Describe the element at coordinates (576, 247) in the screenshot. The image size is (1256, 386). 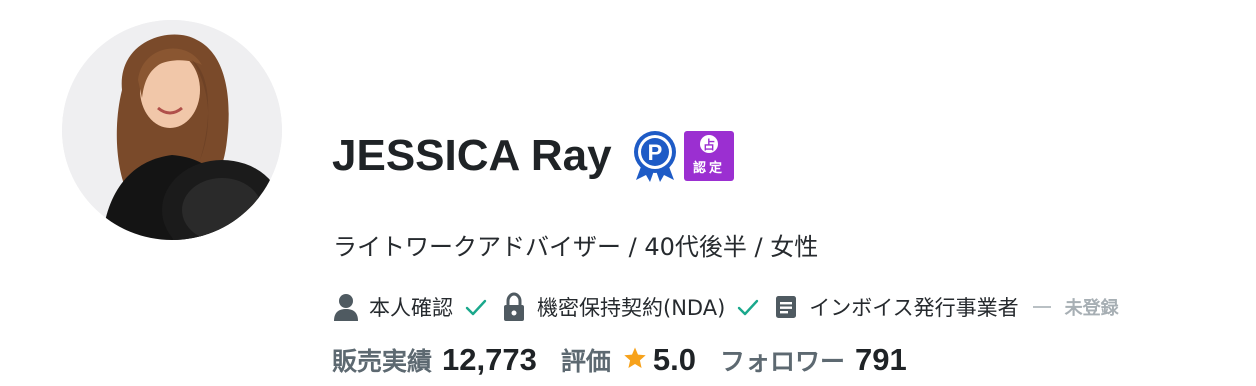
I see `profile-subtitle: ライトワークアドバイザー / 40代後半 / 女性` at that location.